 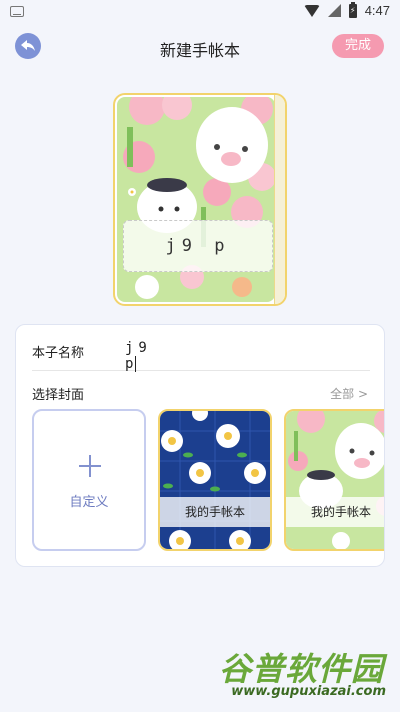 What do you see at coordinates (377, 10) in the screenshot?
I see `clock: 4:47` at bounding box center [377, 10].